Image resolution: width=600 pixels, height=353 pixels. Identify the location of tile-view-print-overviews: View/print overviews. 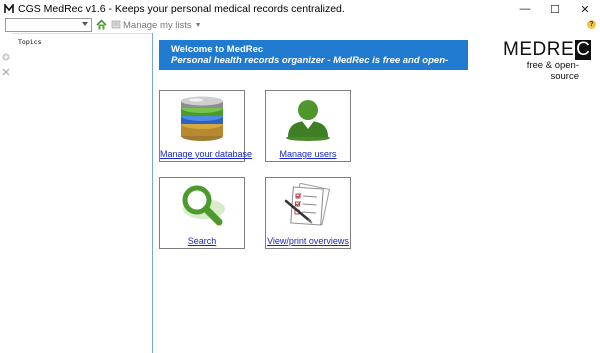
(308, 213).